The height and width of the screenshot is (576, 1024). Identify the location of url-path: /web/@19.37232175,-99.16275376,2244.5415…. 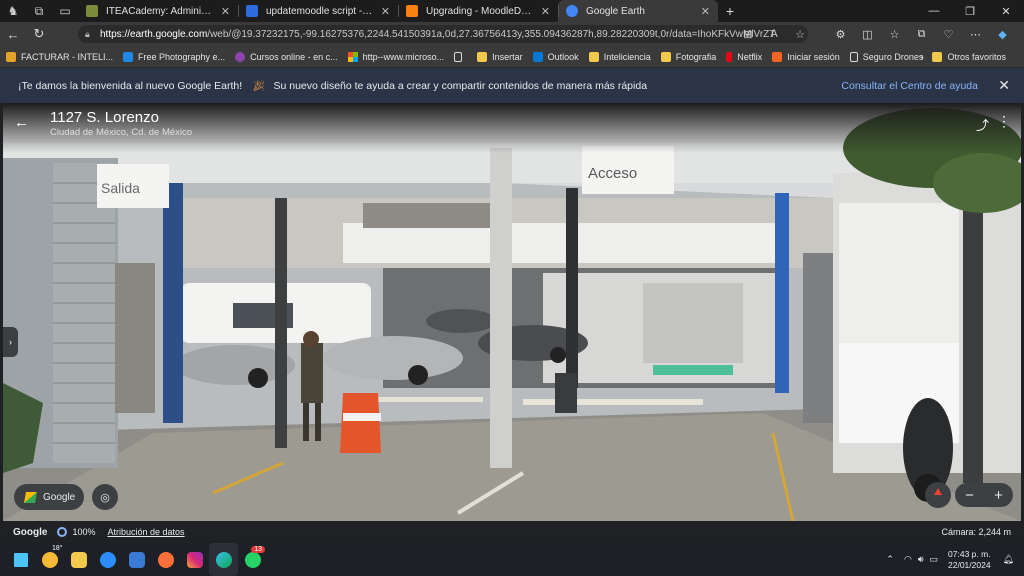
(491, 34).